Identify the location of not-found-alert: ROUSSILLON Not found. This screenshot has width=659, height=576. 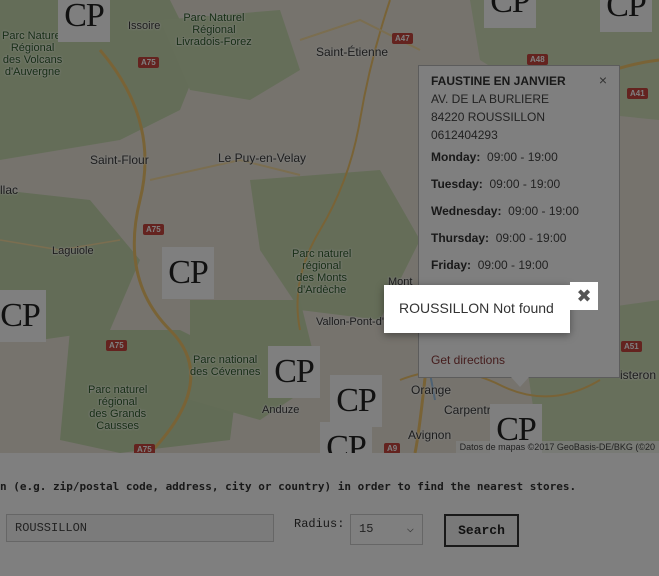
(477, 309).